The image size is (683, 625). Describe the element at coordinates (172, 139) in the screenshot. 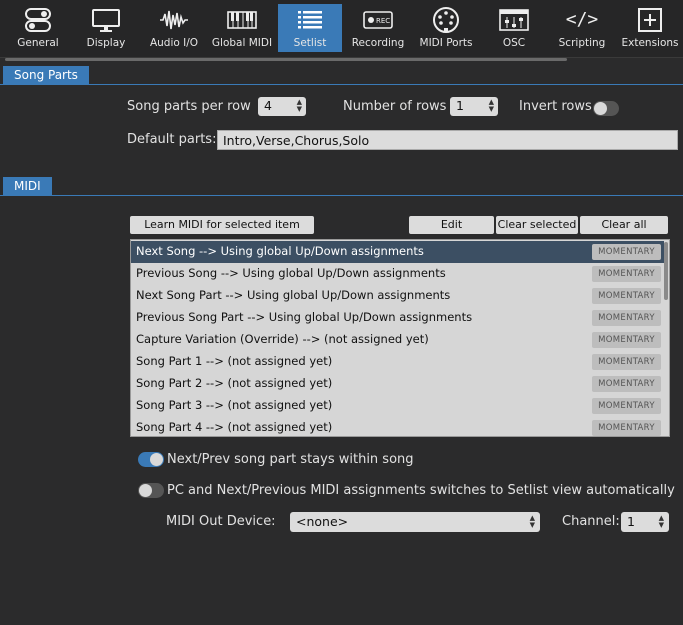

I see `default-parts-label: Default parts:` at that location.